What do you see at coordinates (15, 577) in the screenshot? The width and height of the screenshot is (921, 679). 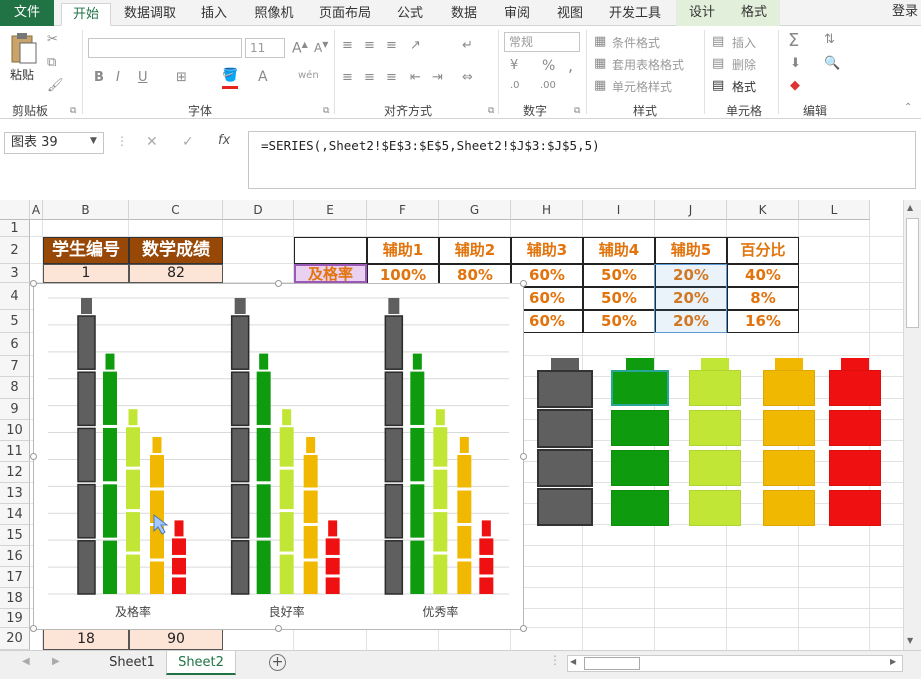 I see `row-header-17: 17` at bounding box center [15, 577].